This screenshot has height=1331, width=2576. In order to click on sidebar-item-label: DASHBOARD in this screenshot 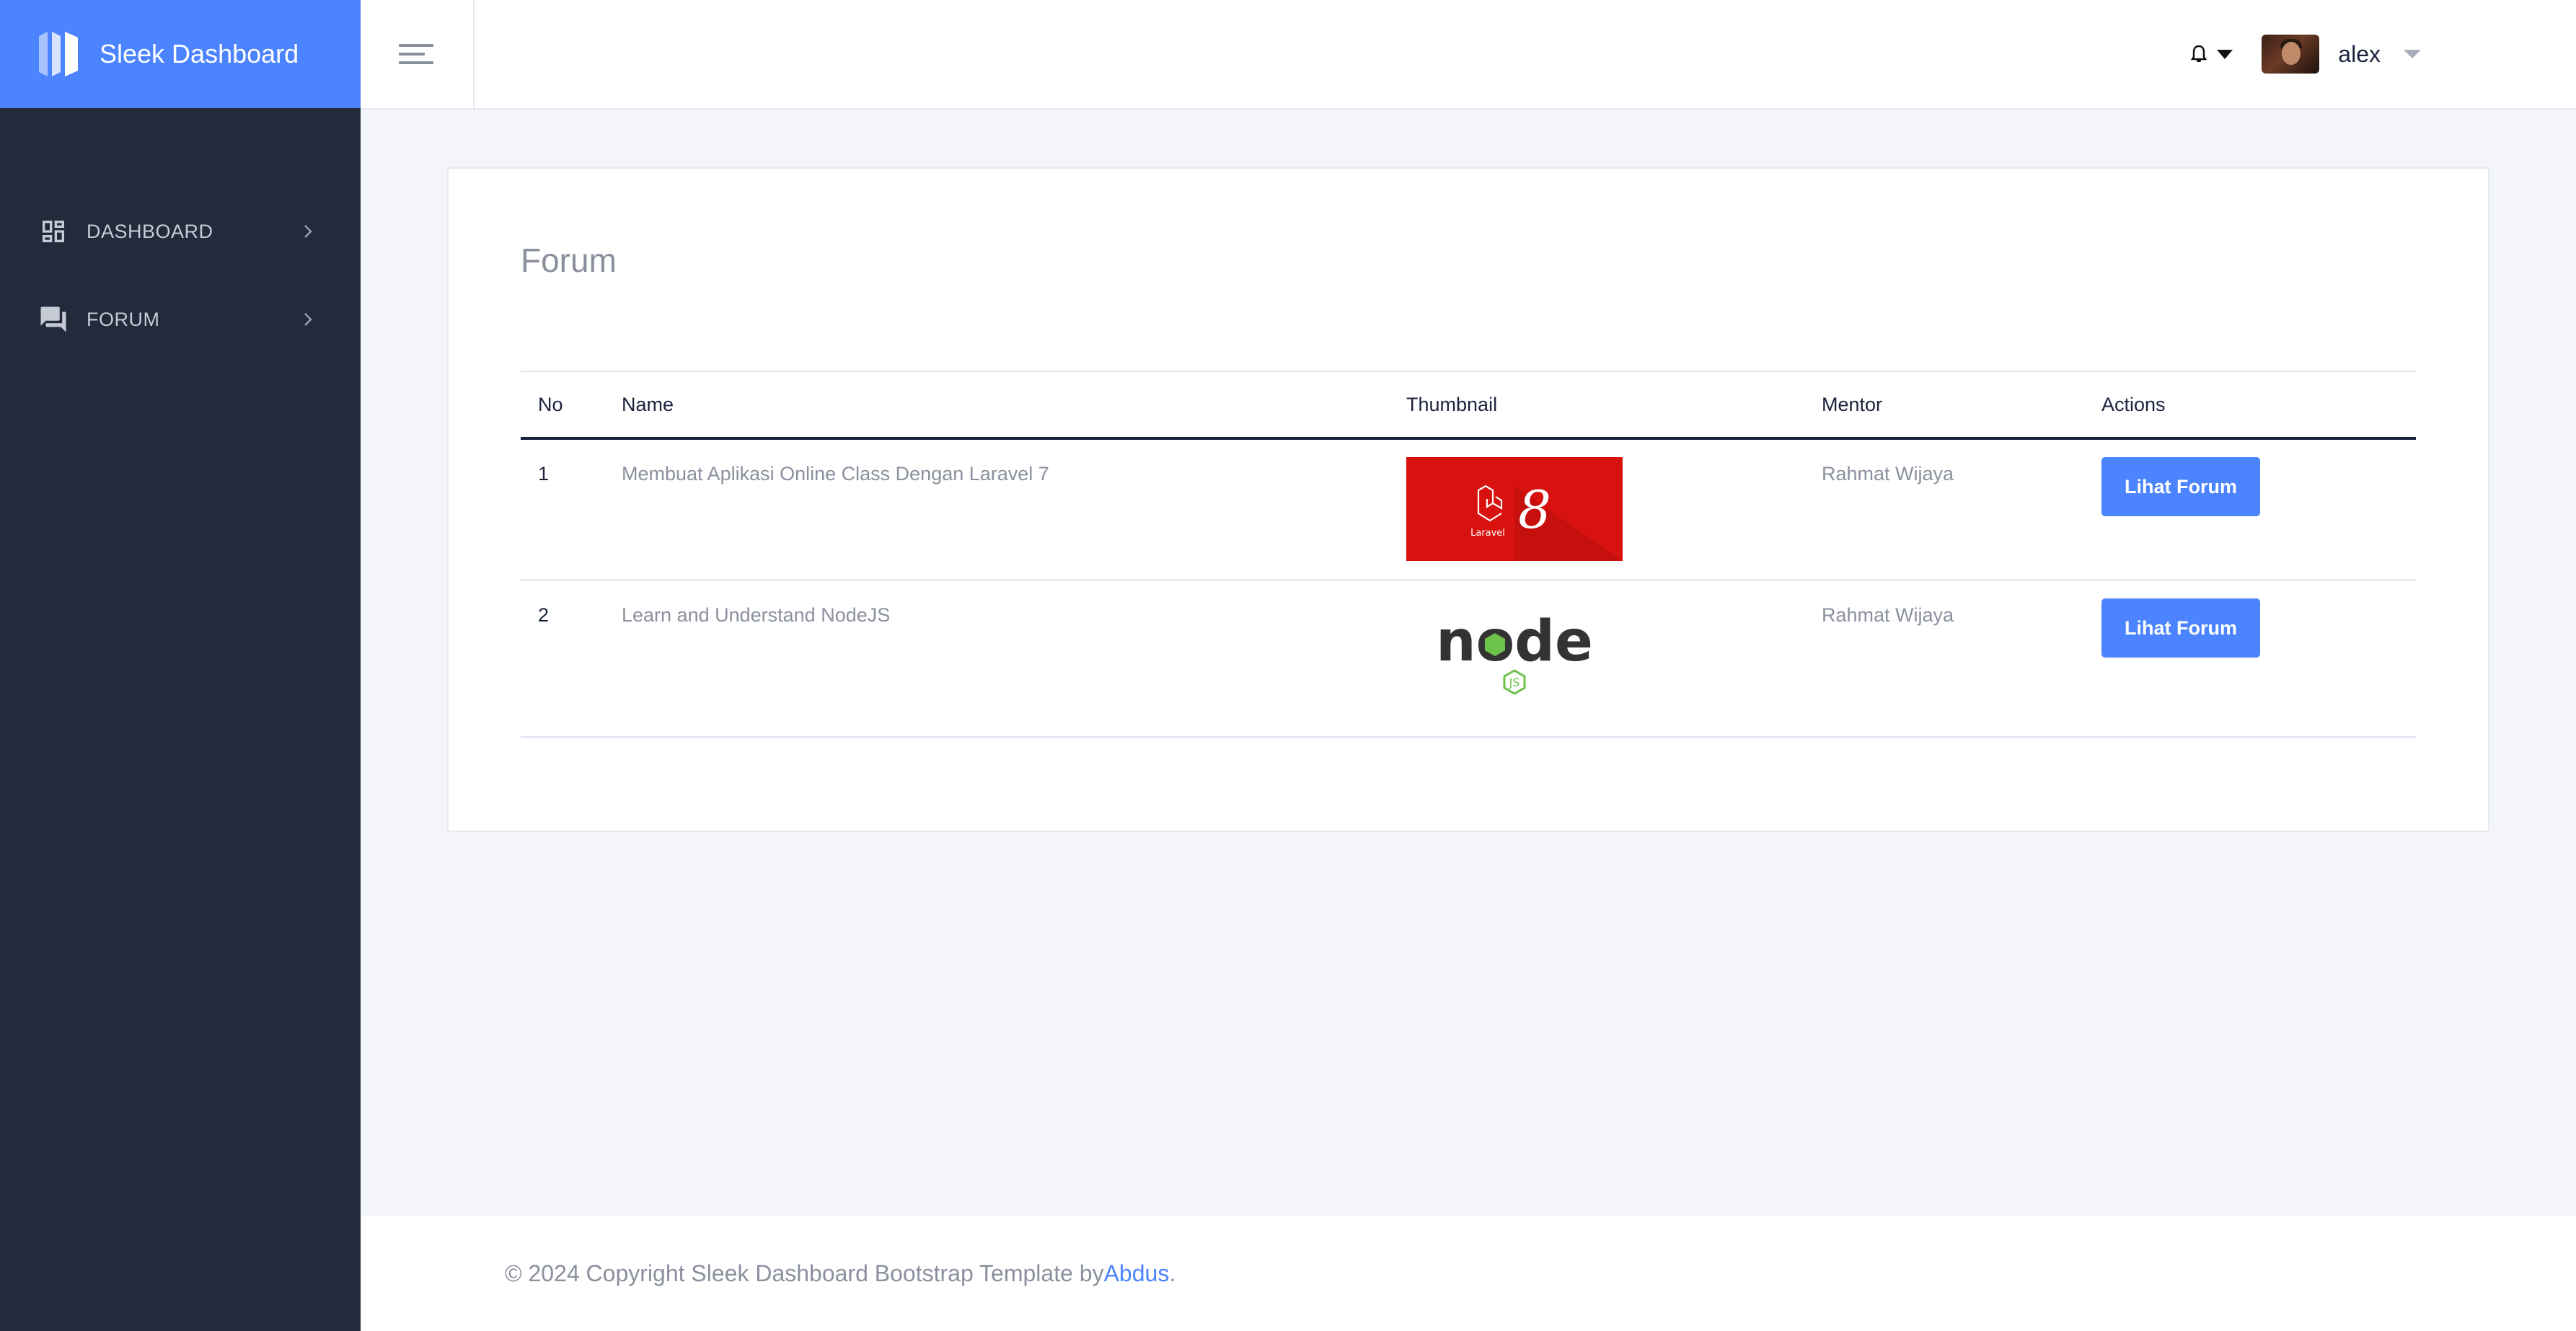, I will do `click(150, 231)`.